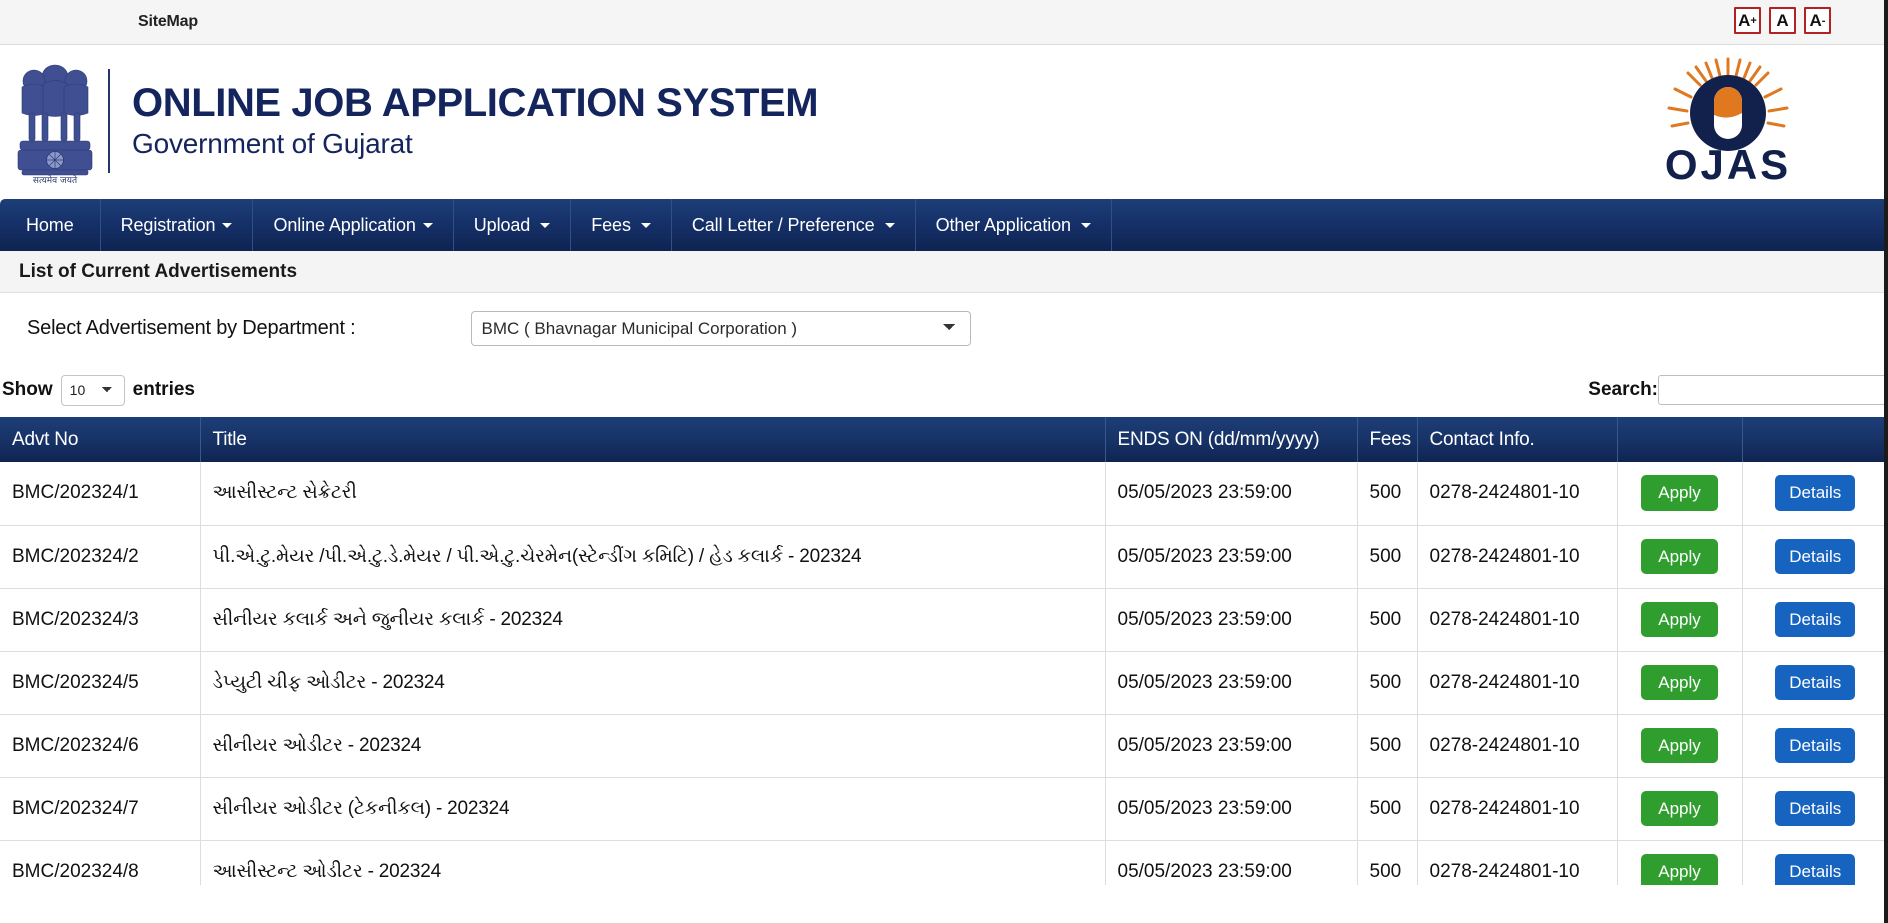 The height and width of the screenshot is (923, 1888). Describe the element at coordinates (944, 22) in the screenshot. I see `top-utility-bar: SiteMap A + A A-` at that location.